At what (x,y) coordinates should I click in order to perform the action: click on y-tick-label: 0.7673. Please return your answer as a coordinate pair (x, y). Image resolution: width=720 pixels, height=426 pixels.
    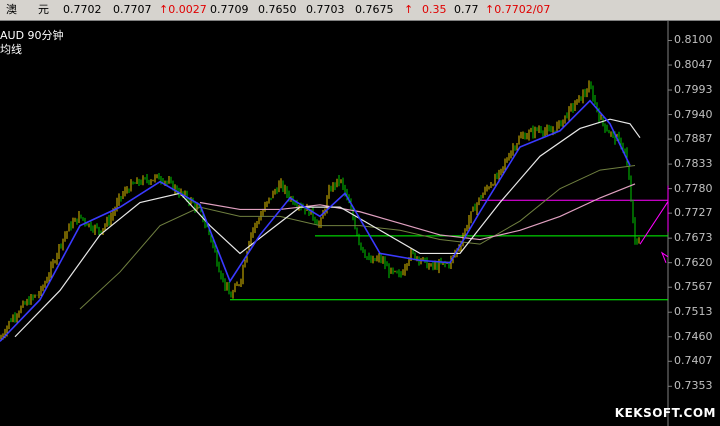
    Looking at the image, I should click on (693, 238).